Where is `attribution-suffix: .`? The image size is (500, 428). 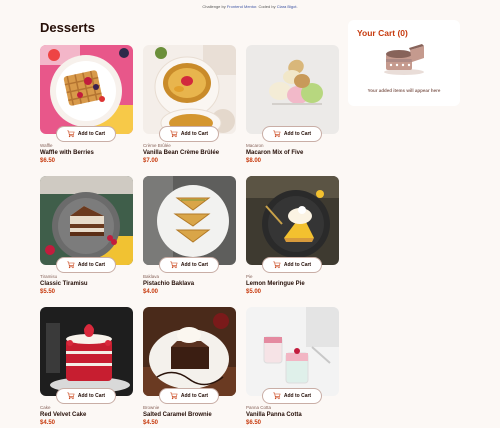 attribution-suffix: . is located at coordinates (297, 6).